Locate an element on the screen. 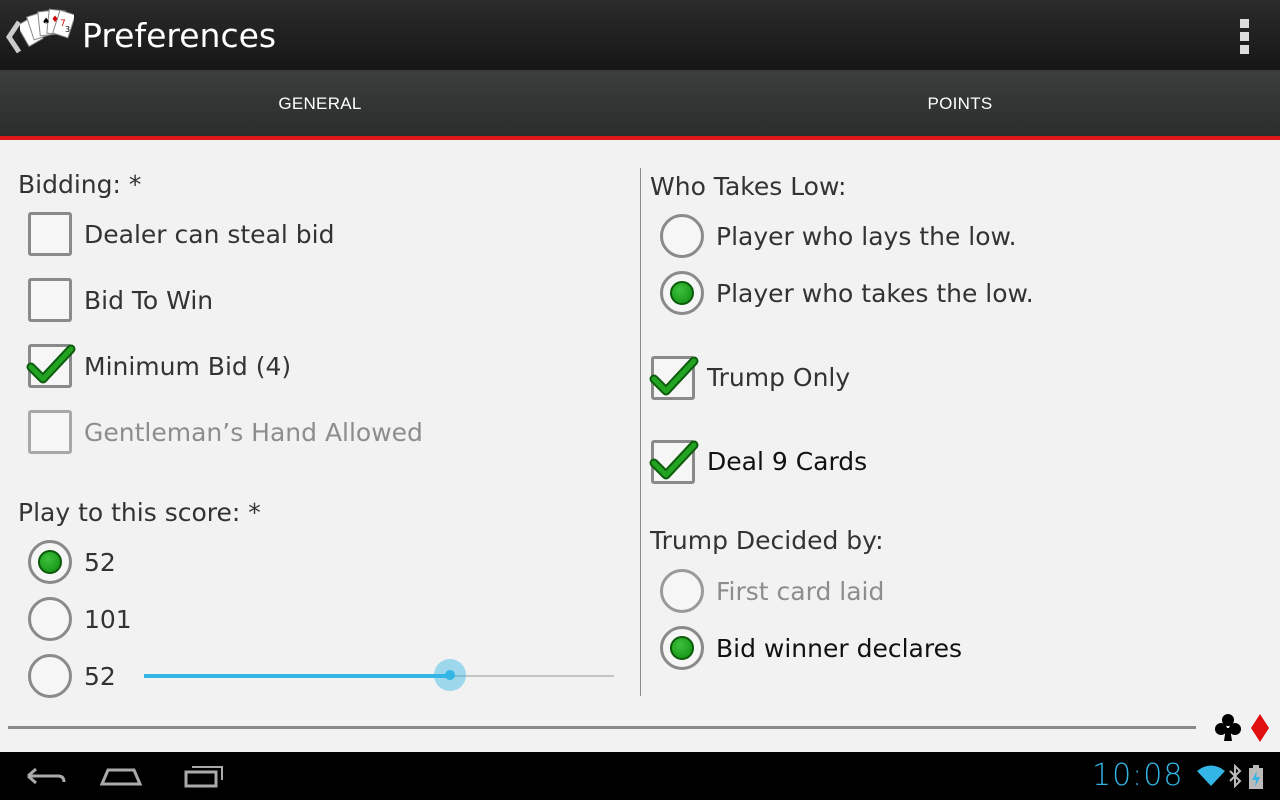 The width and height of the screenshot is (1280, 800). deal-nine-checkbox is located at coordinates (674, 462).